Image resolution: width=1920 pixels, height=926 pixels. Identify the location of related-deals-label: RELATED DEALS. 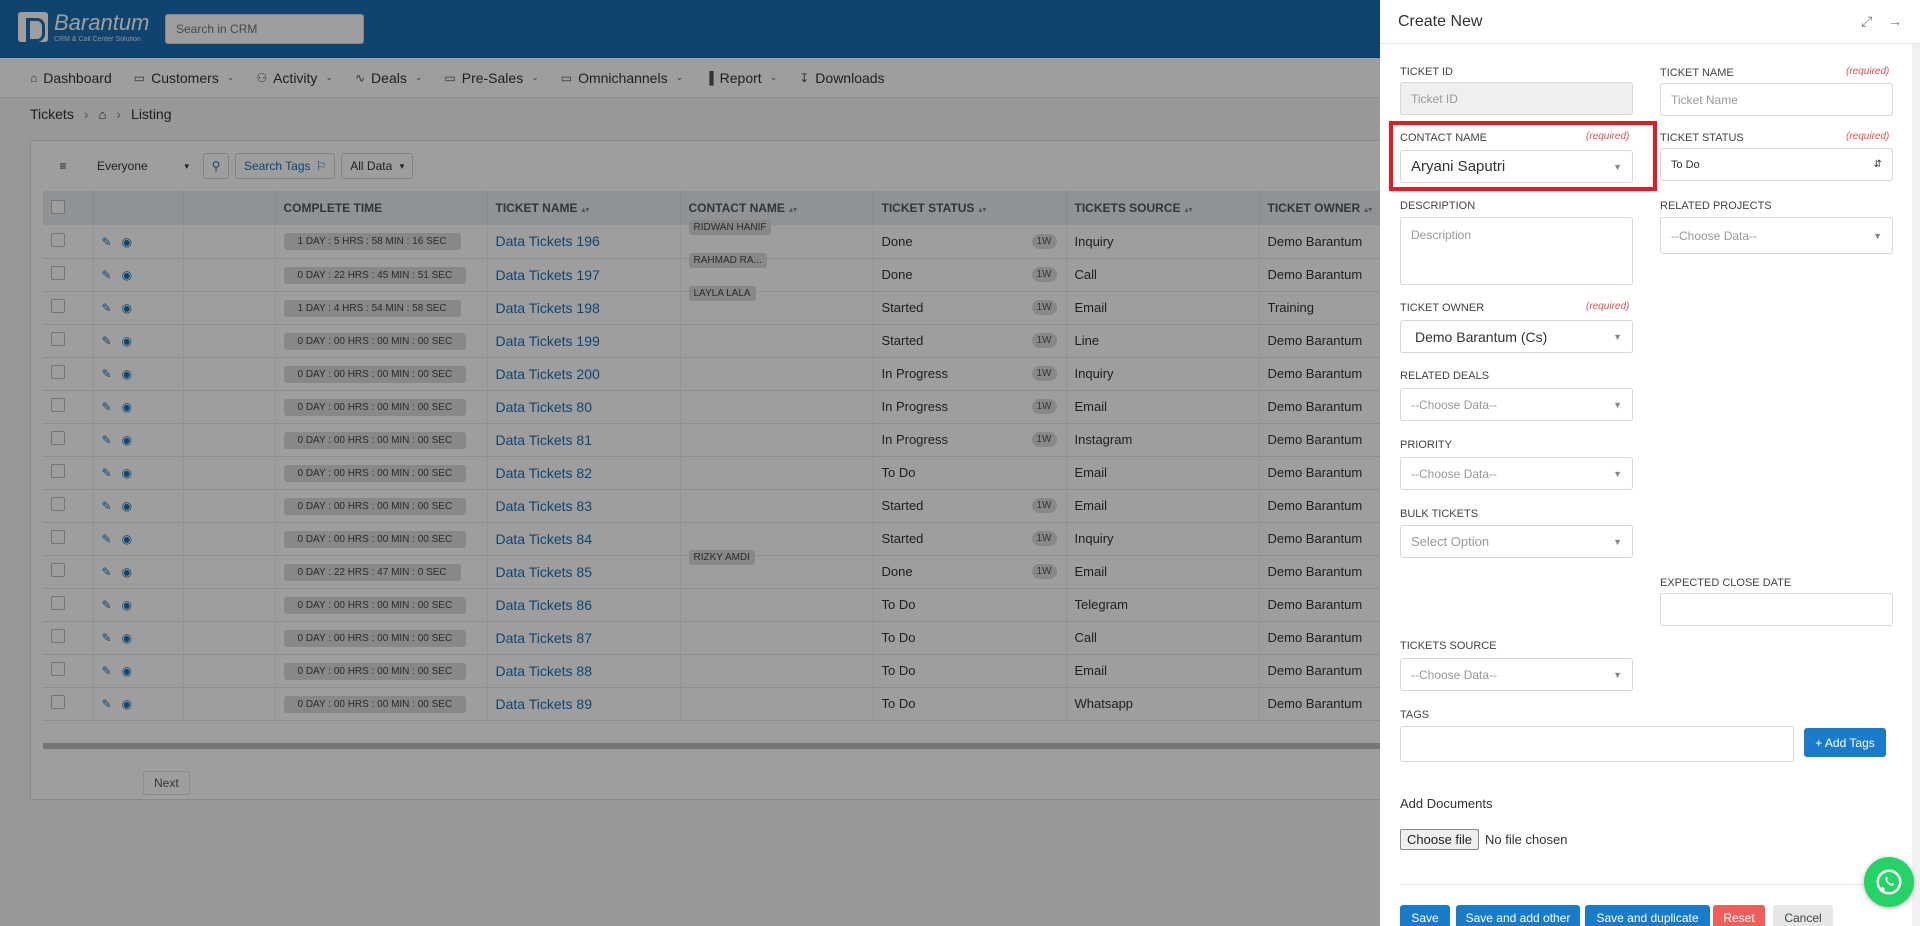
(1445, 376).